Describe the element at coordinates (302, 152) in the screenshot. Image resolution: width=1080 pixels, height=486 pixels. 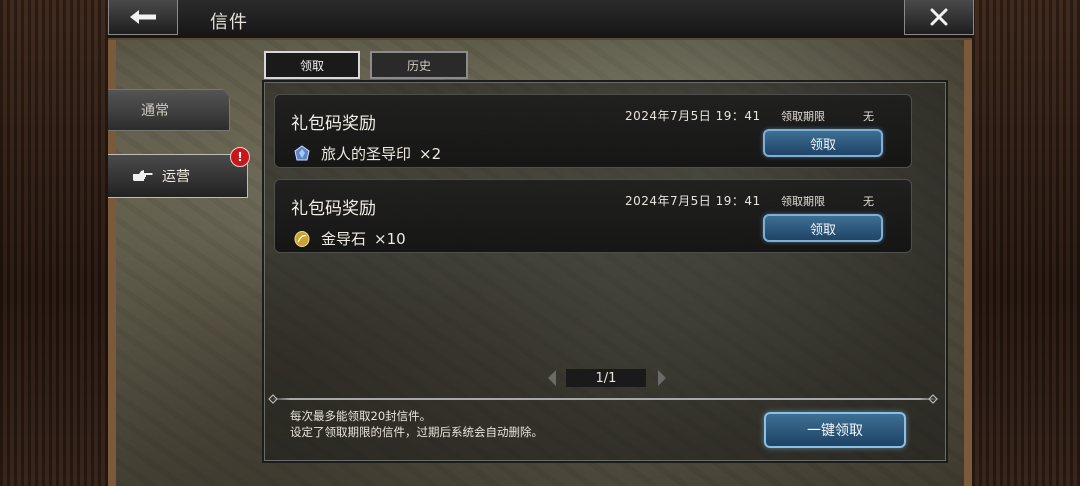
I see `blue-crystal-icon` at that location.